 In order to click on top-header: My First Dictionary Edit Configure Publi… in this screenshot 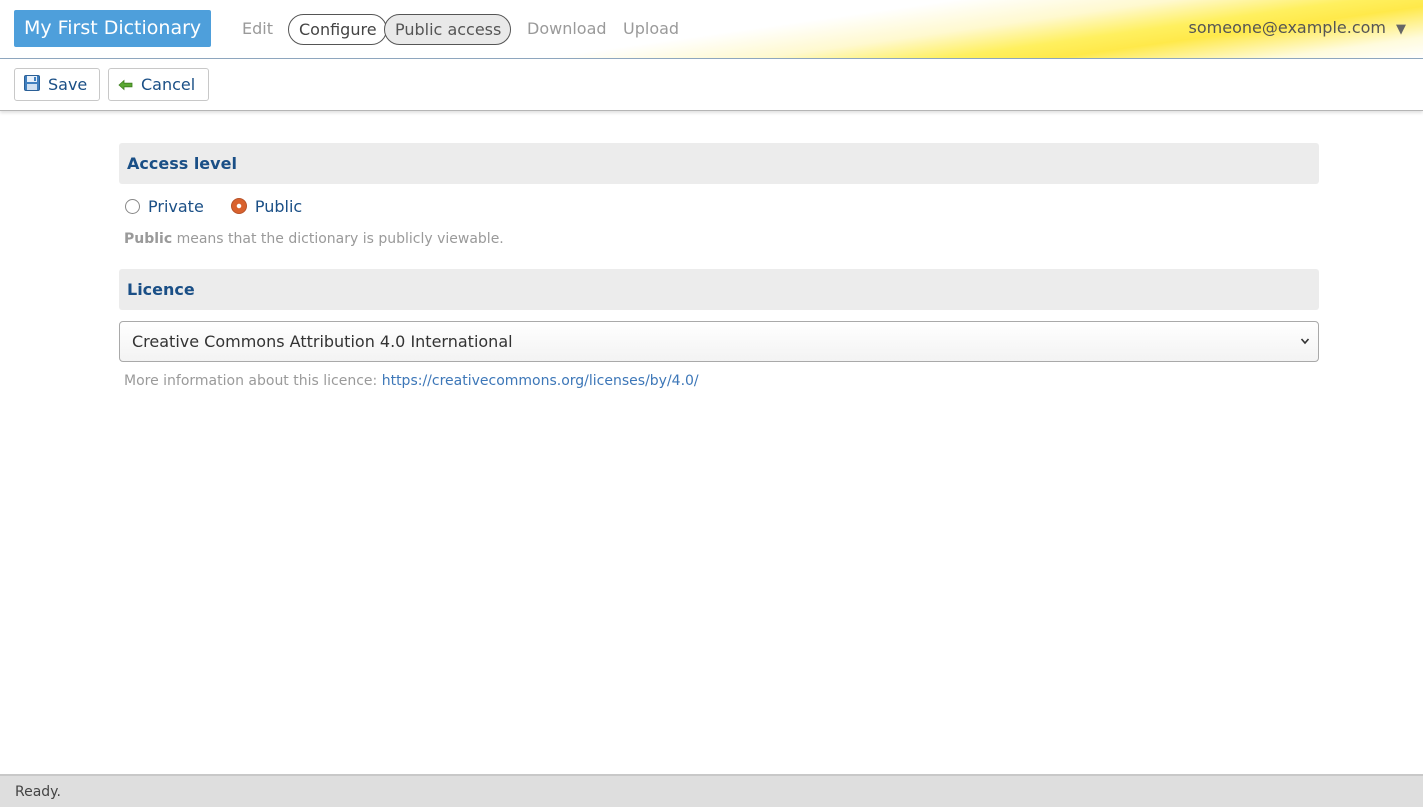, I will do `click(711, 29)`.